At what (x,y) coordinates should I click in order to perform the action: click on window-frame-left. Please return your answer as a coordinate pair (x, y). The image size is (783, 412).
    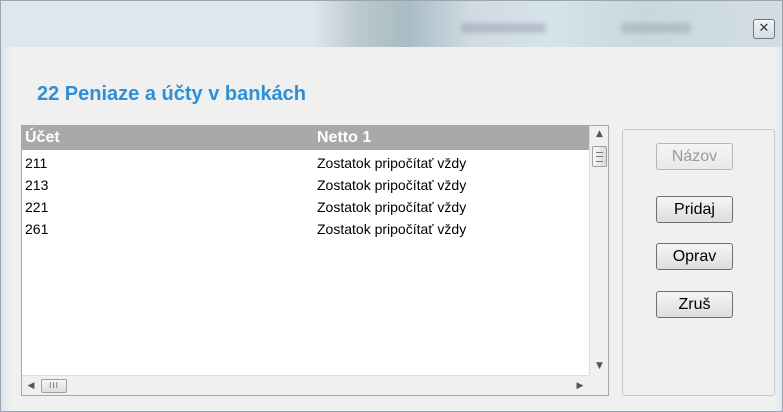
    Looking at the image, I should click on (6, 229).